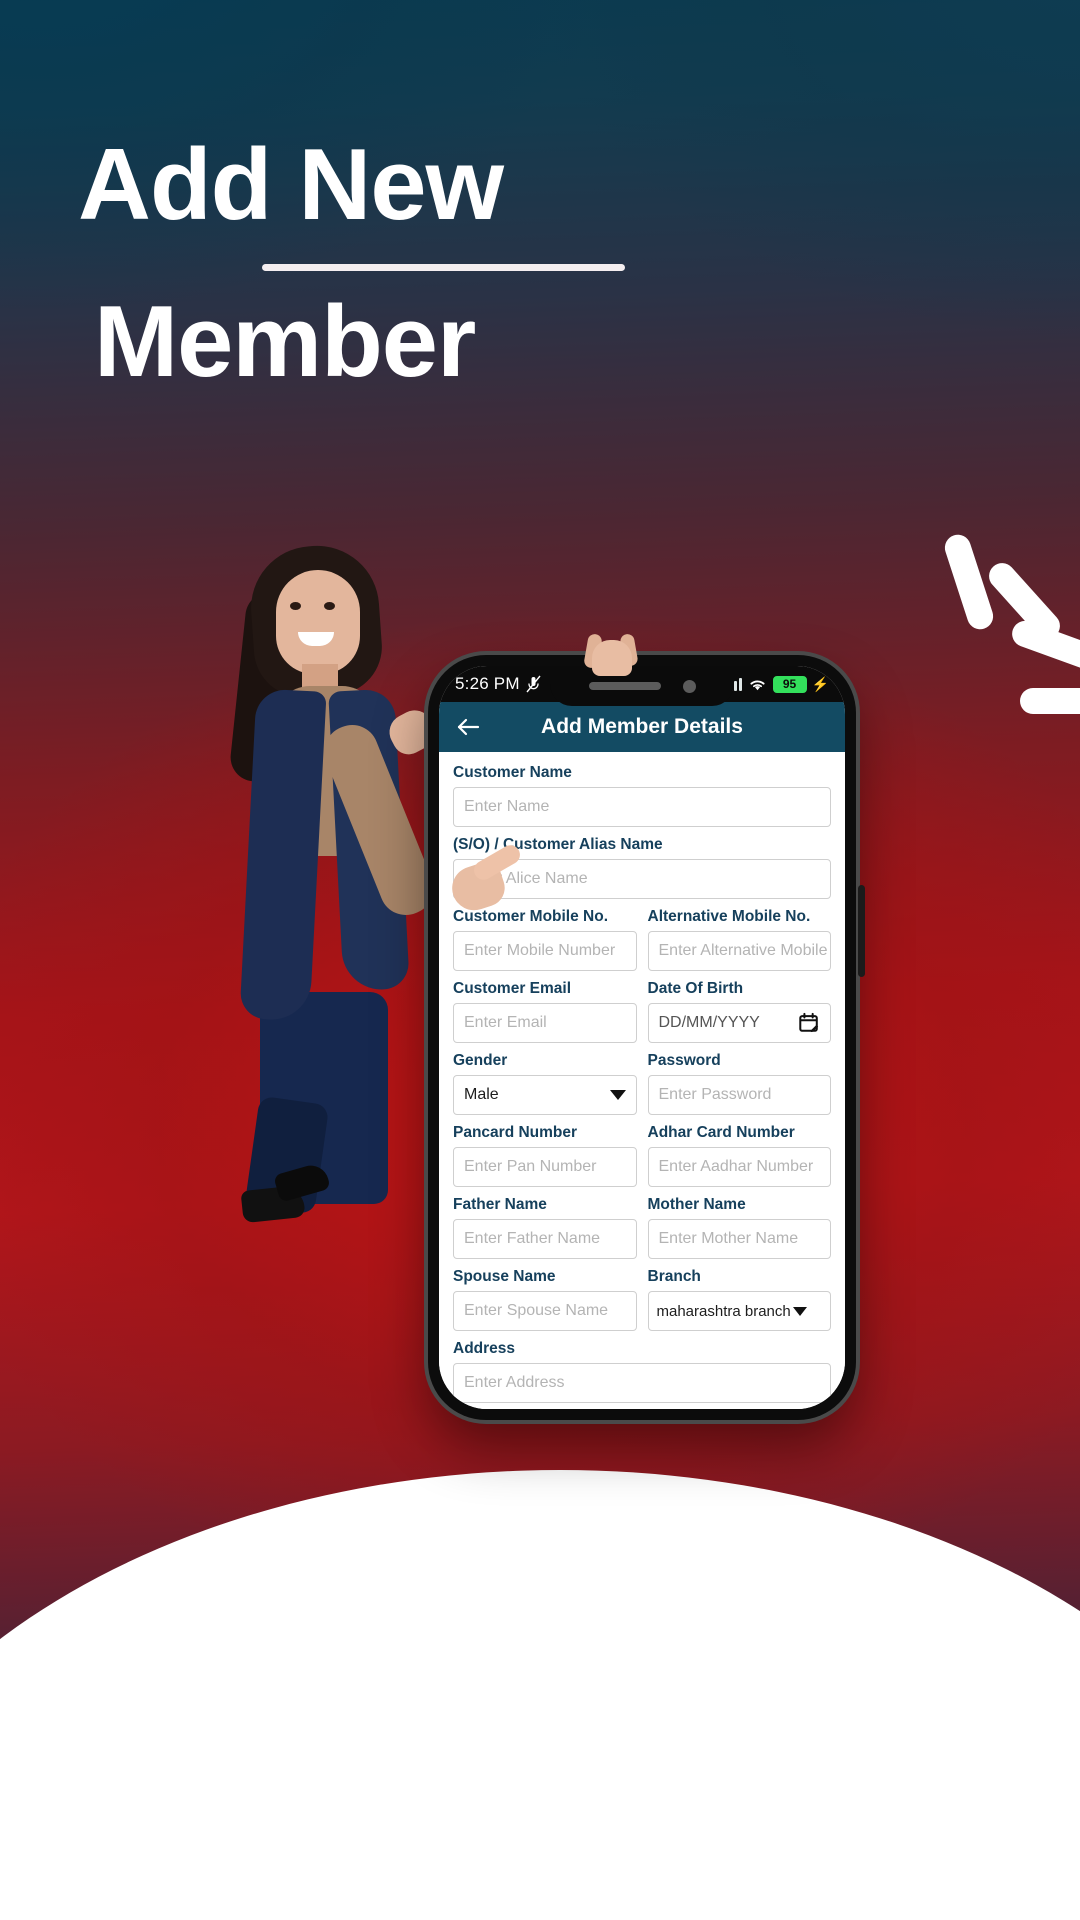 This screenshot has height=1920, width=1080. I want to click on presenter-face, so click(318, 622).